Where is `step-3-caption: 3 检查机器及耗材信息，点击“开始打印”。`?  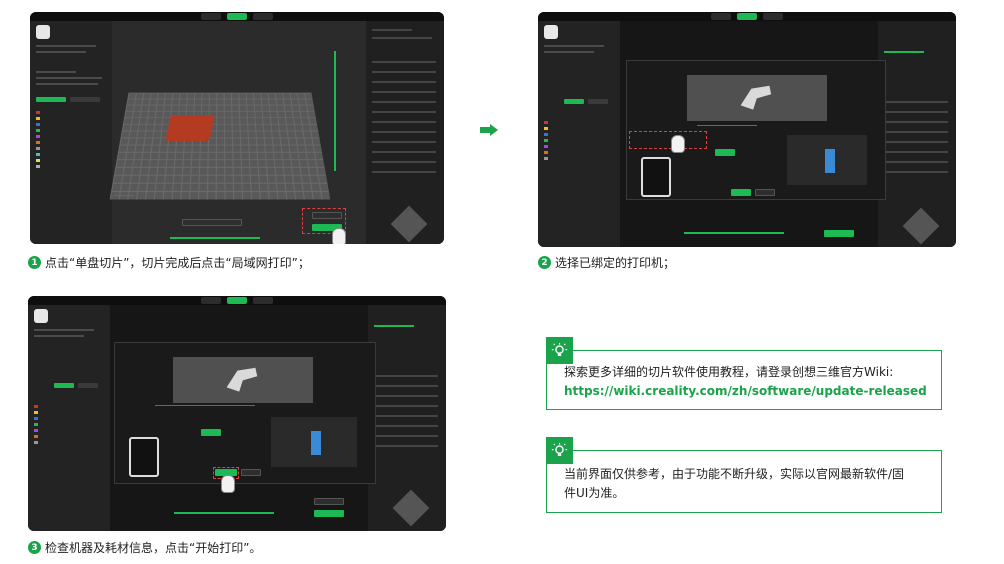 step-3-caption: 3 检查机器及耗材信息，点击“开始打印”。 is located at coordinates (144, 547).